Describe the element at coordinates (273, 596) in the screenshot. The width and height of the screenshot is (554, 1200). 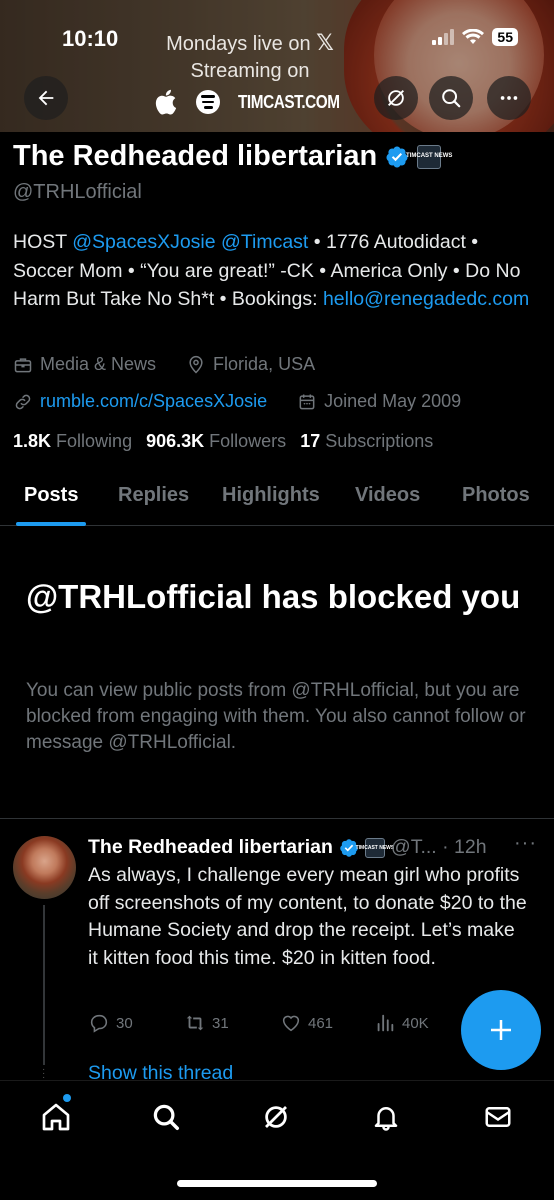
I see `blocked-title: @TRHLofficial has blocked you` at that location.